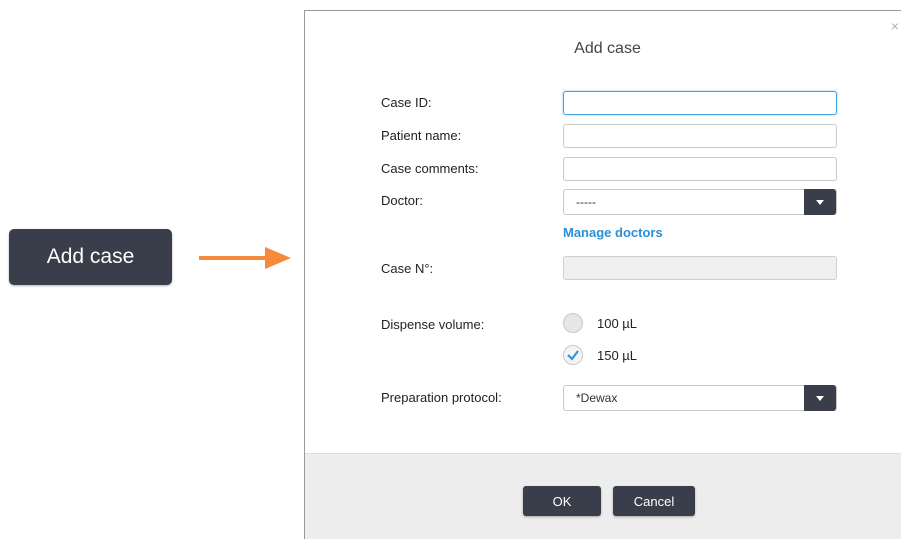 The image size is (901, 539). What do you see at coordinates (573, 323) in the screenshot?
I see `radio-unchecked-icon` at bounding box center [573, 323].